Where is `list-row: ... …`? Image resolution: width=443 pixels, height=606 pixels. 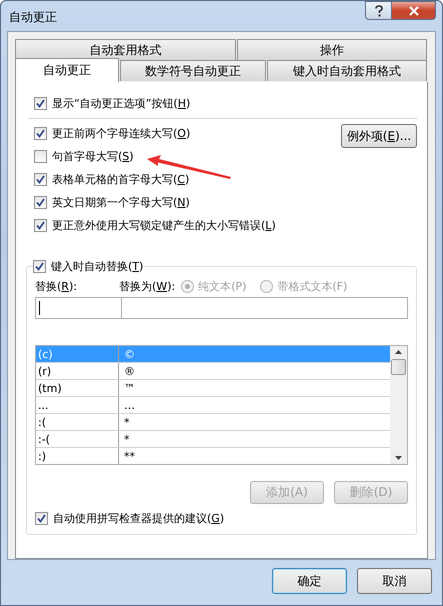 list-row: ... … is located at coordinates (213, 405).